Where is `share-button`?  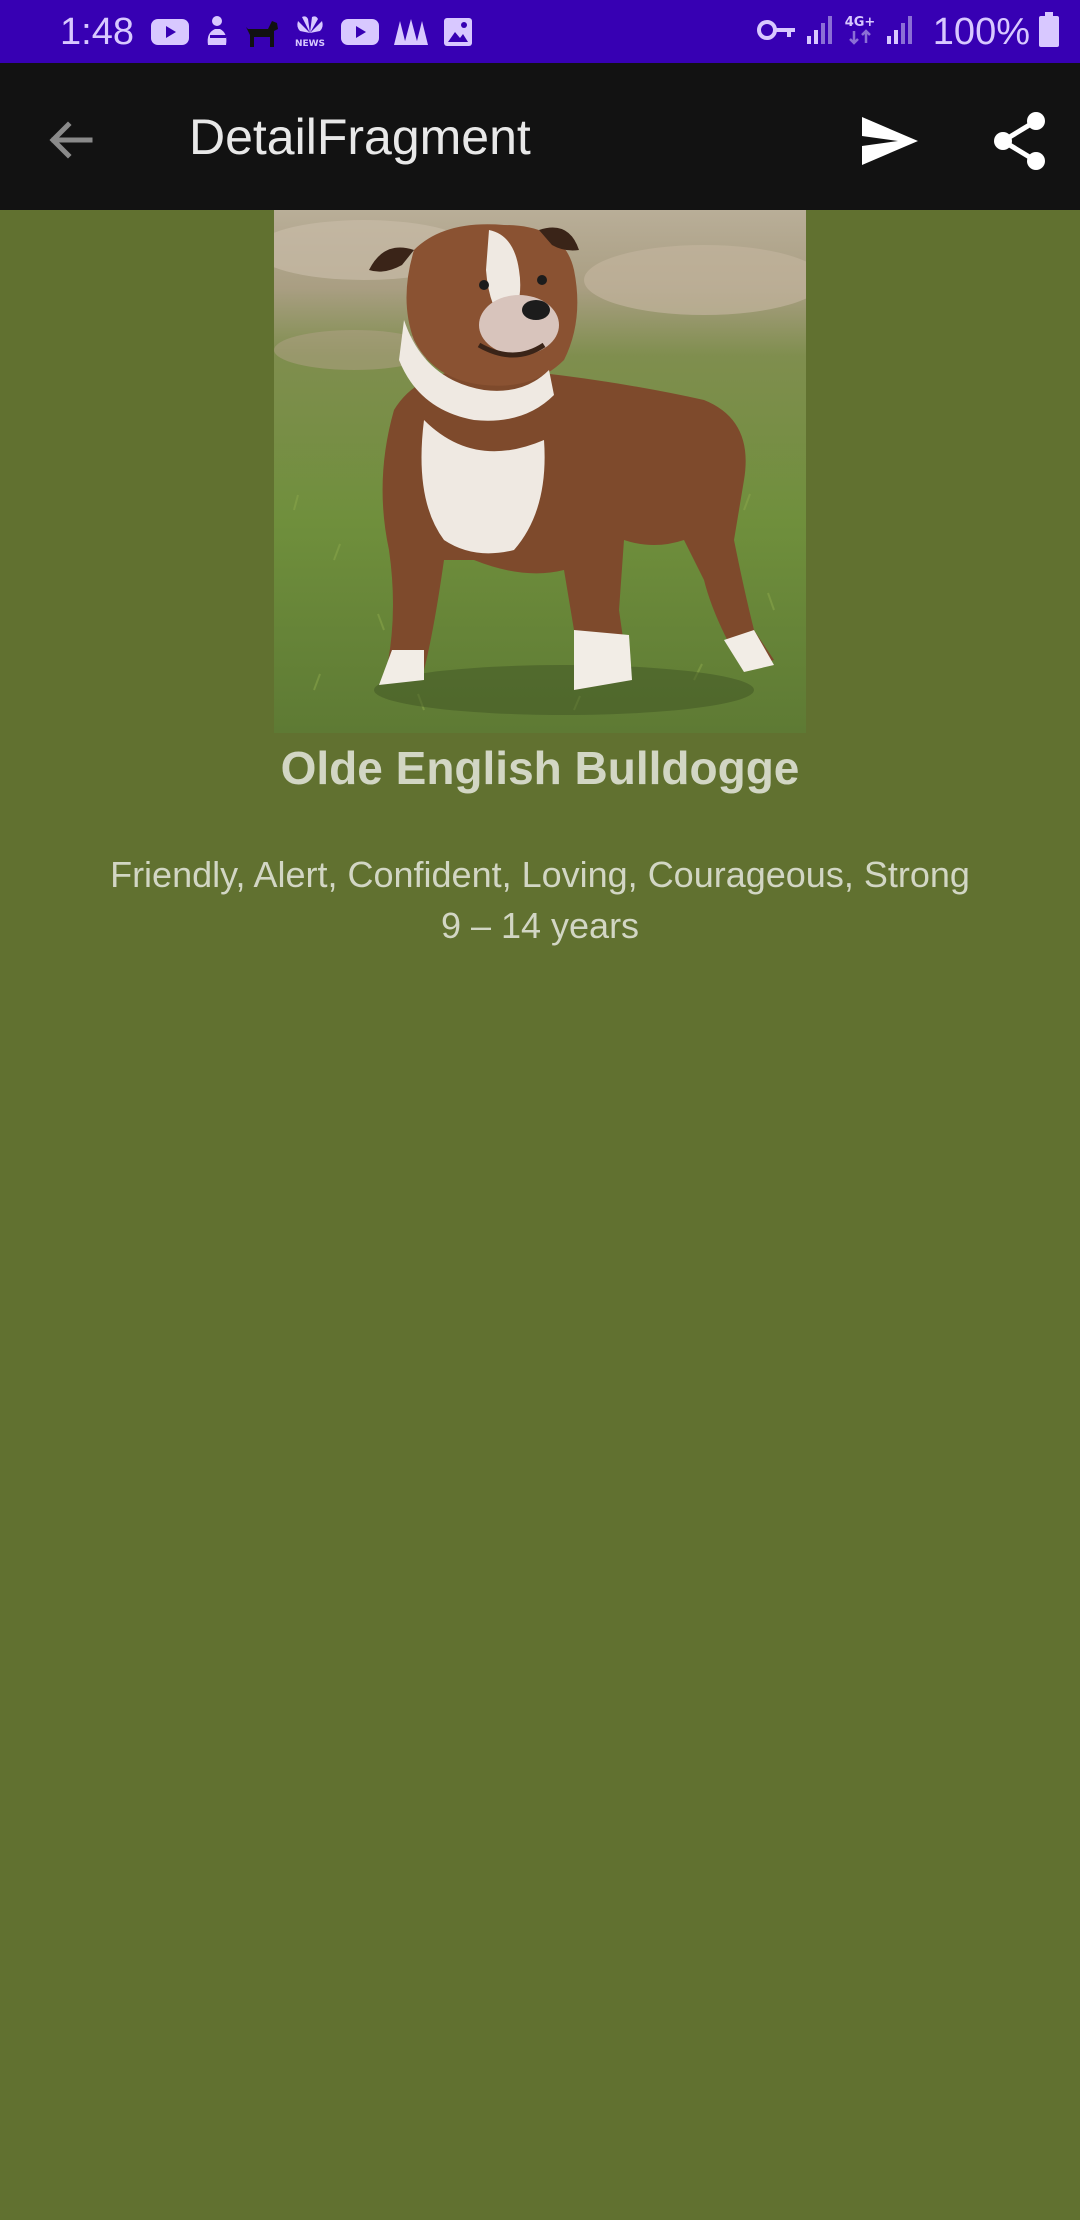 share-button is located at coordinates (1020, 141).